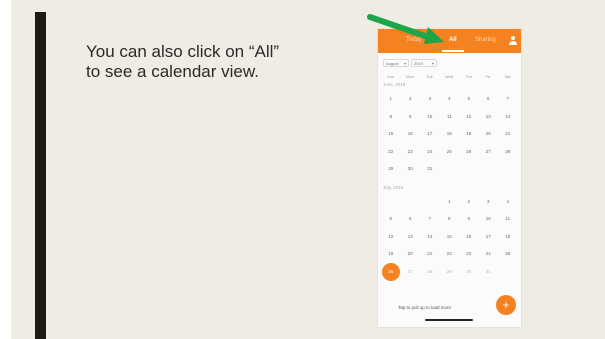 The width and height of the screenshot is (605, 339). What do you see at coordinates (449, 320) in the screenshot?
I see `home-indicator` at bounding box center [449, 320].